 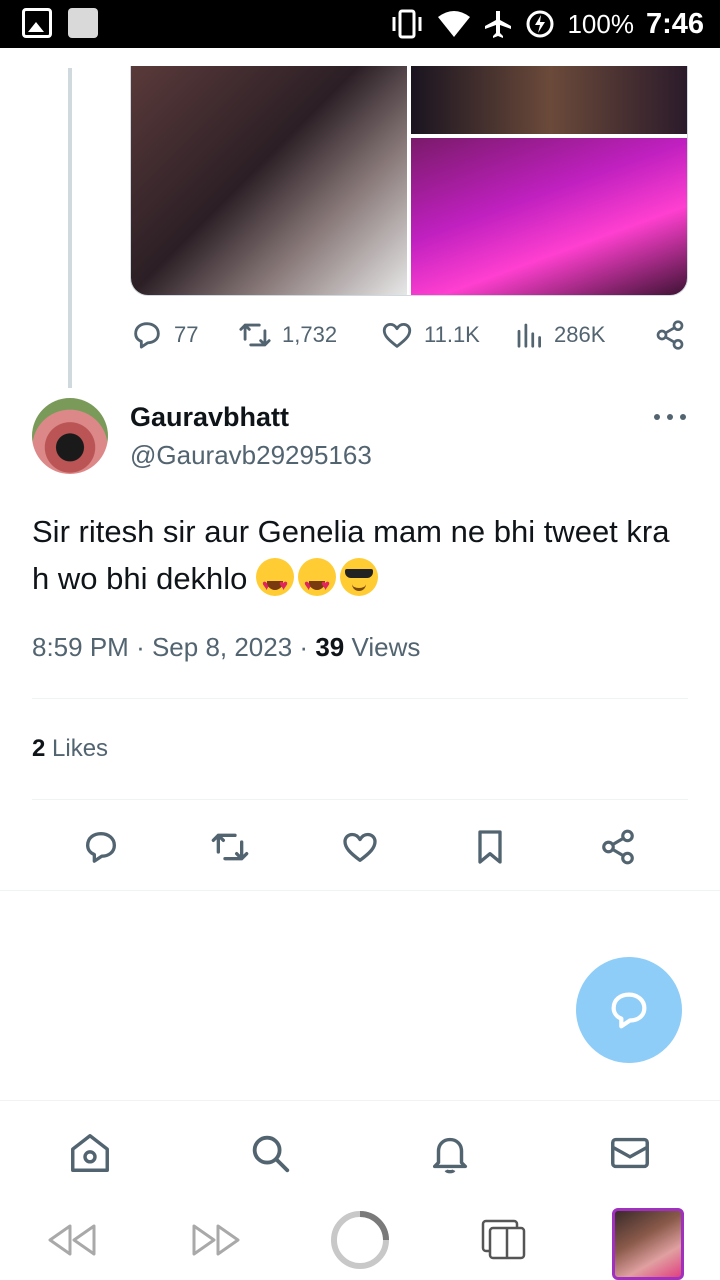 What do you see at coordinates (80, 647) in the screenshot?
I see `tweet-time: 8:59 PM` at bounding box center [80, 647].